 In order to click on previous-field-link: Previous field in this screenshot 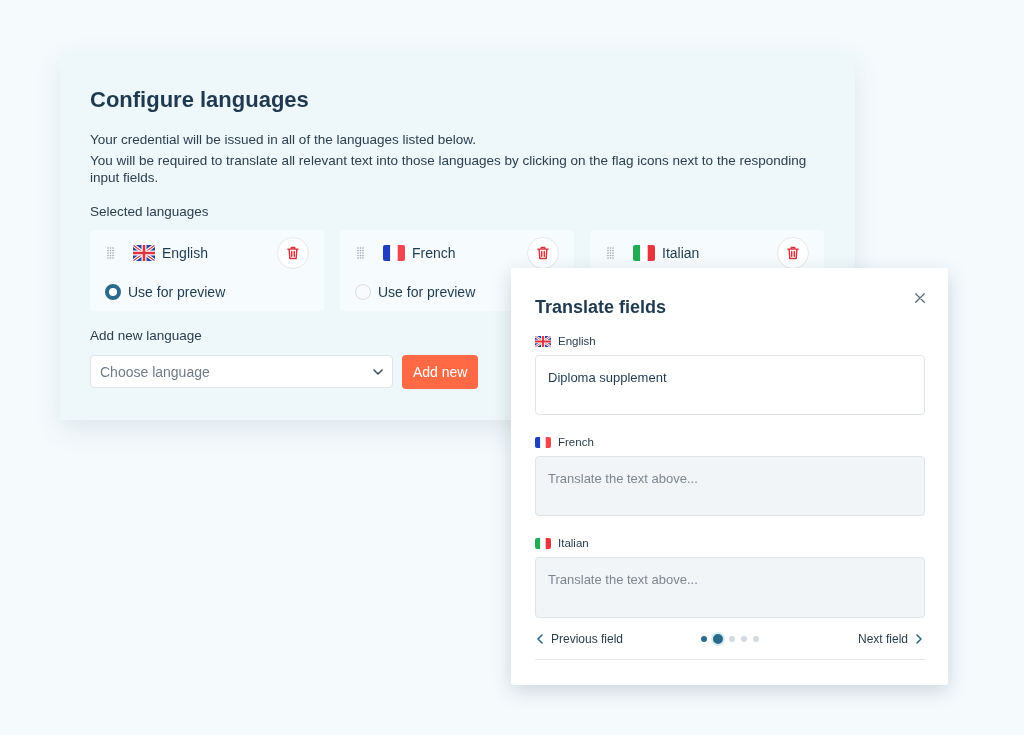, I will do `click(579, 639)`.